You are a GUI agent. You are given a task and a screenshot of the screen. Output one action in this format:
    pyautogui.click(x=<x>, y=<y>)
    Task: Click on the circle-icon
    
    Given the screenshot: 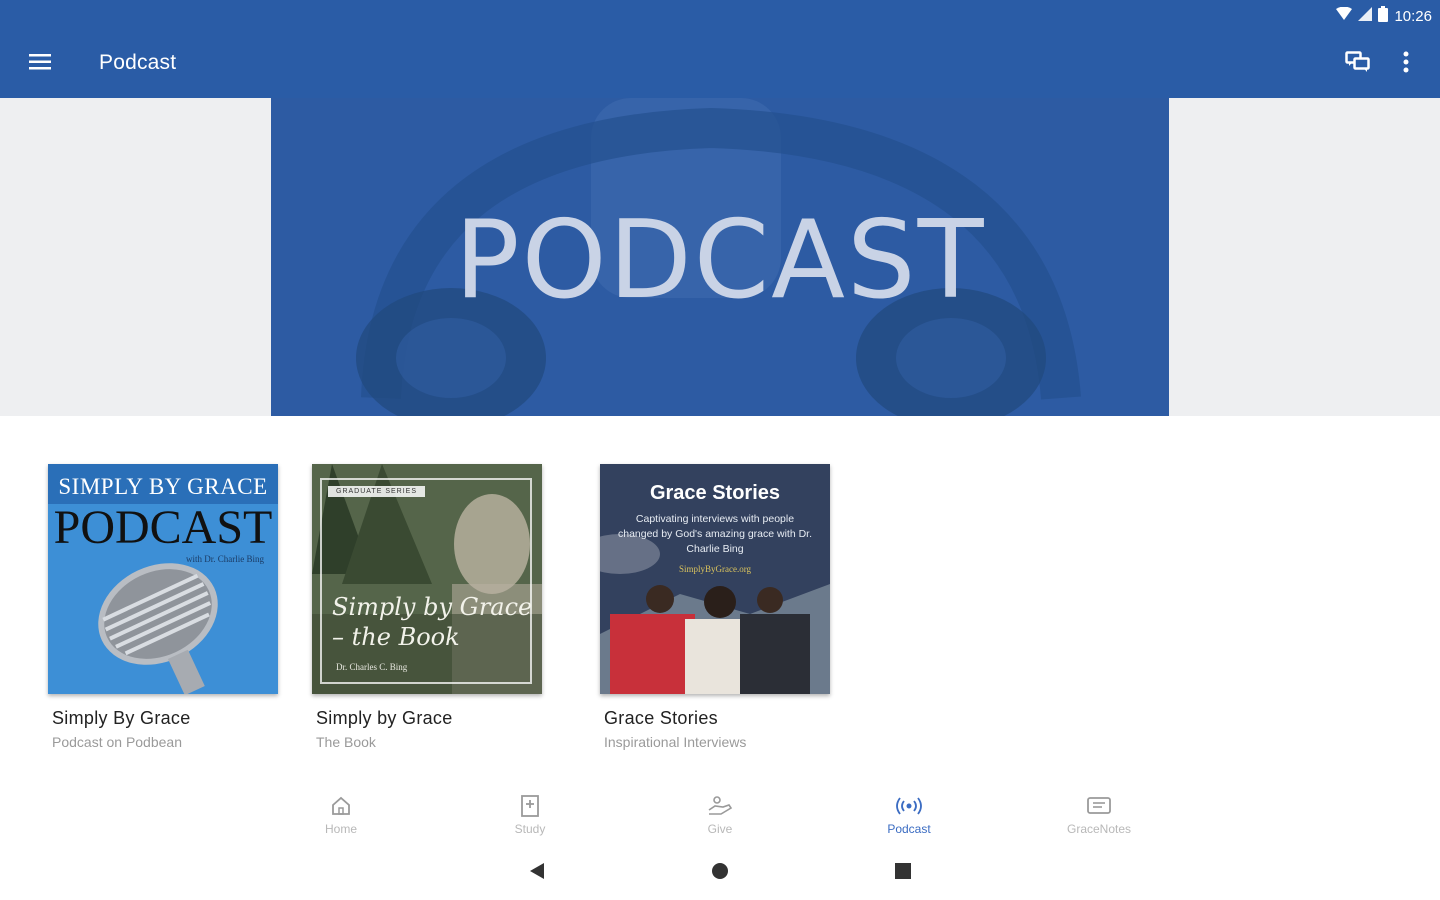 What is the action you would take?
    pyautogui.click(x=720, y=873)
    